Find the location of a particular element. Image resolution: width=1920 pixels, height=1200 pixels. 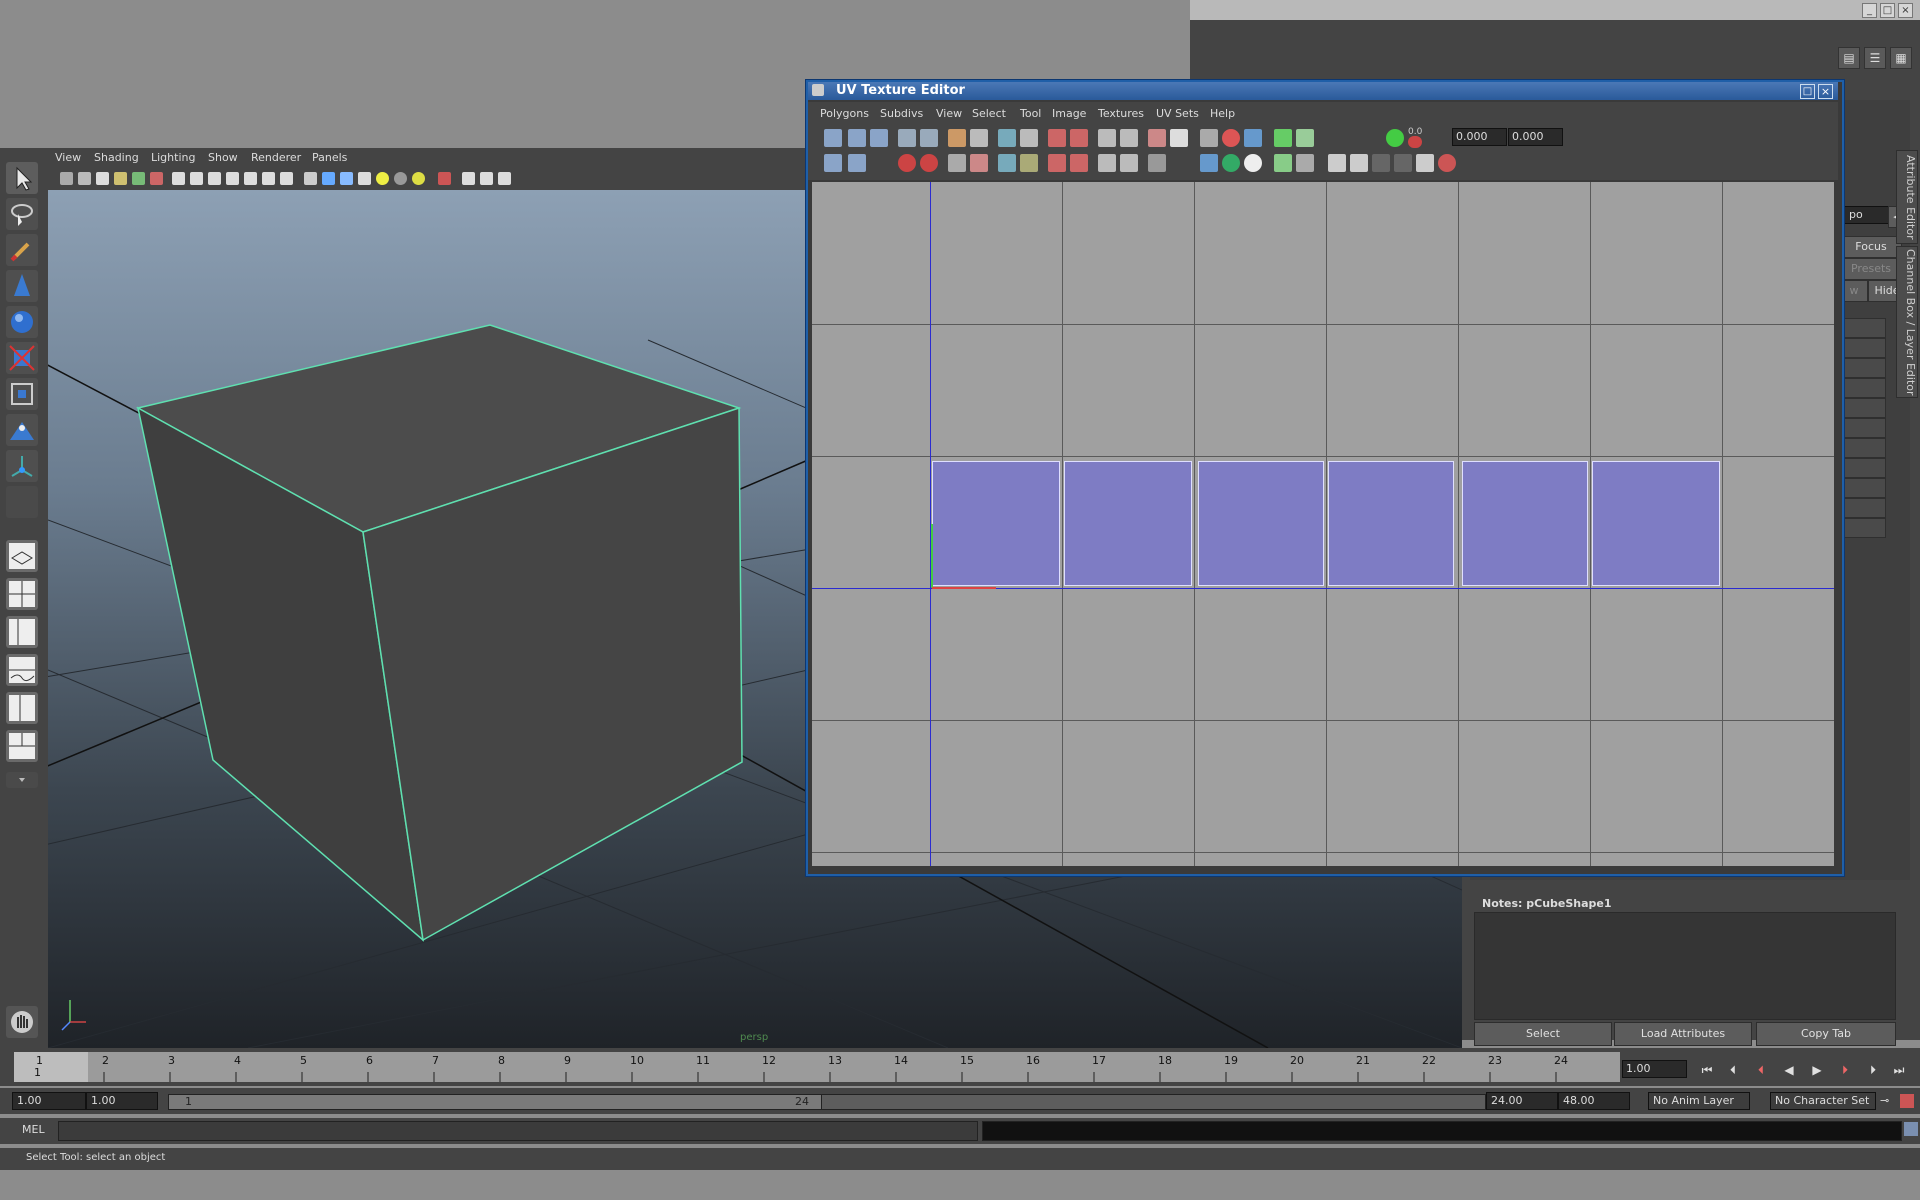

copy-uv-icon is located at coordinates (1337, 163).